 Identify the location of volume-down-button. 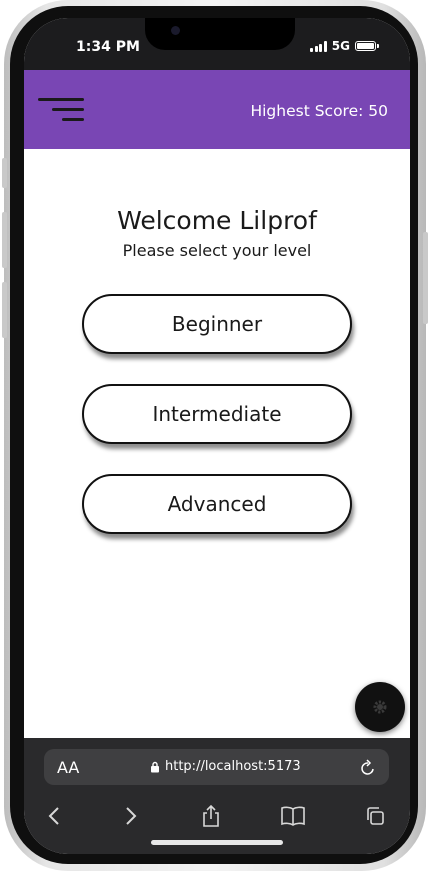
(4, 310).